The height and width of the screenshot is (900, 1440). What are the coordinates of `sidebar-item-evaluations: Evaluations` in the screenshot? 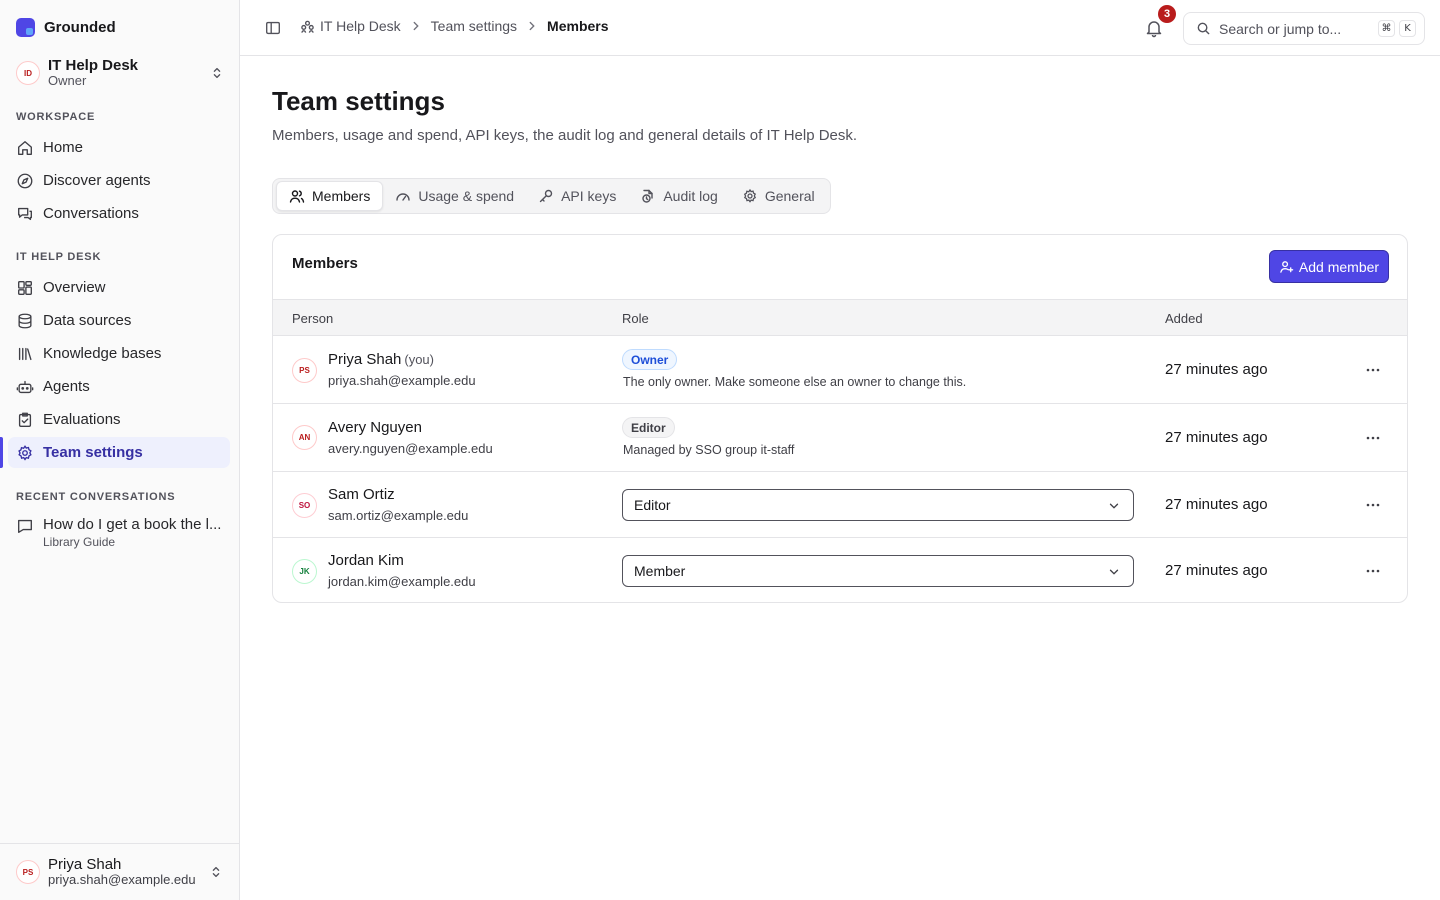 It's located at (119, 419).